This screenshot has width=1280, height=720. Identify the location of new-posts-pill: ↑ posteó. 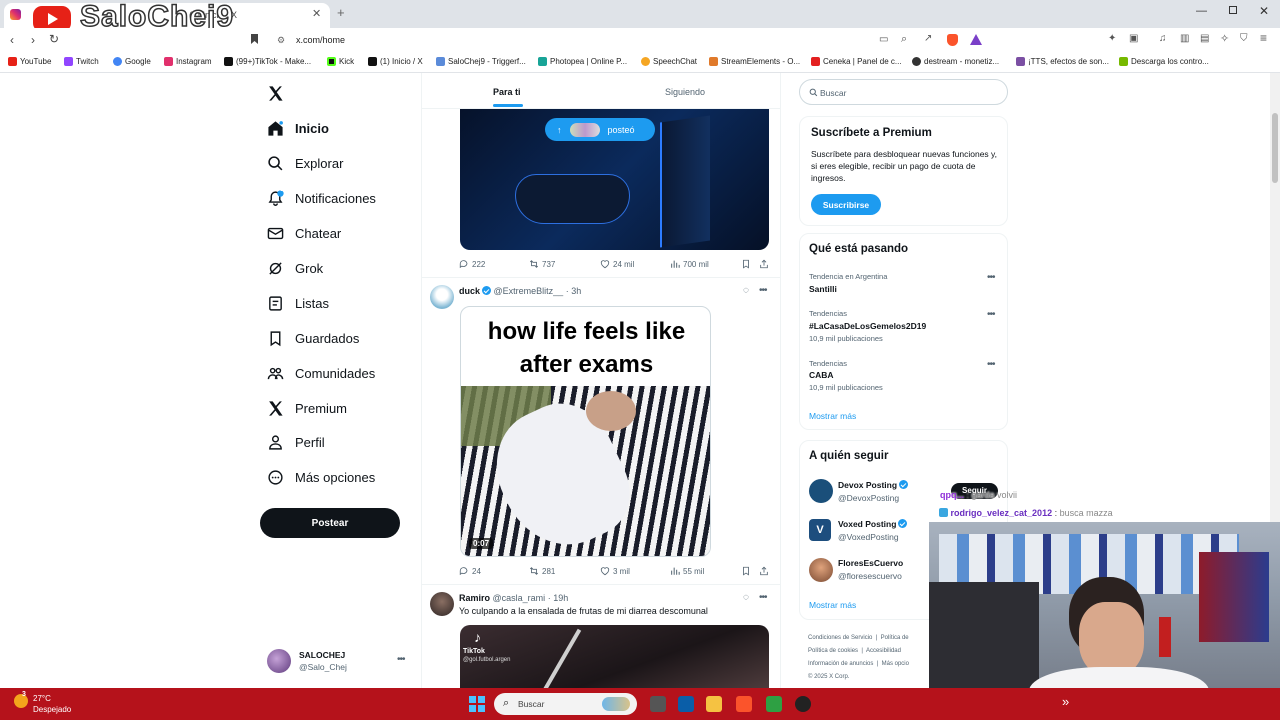
(600, 129).